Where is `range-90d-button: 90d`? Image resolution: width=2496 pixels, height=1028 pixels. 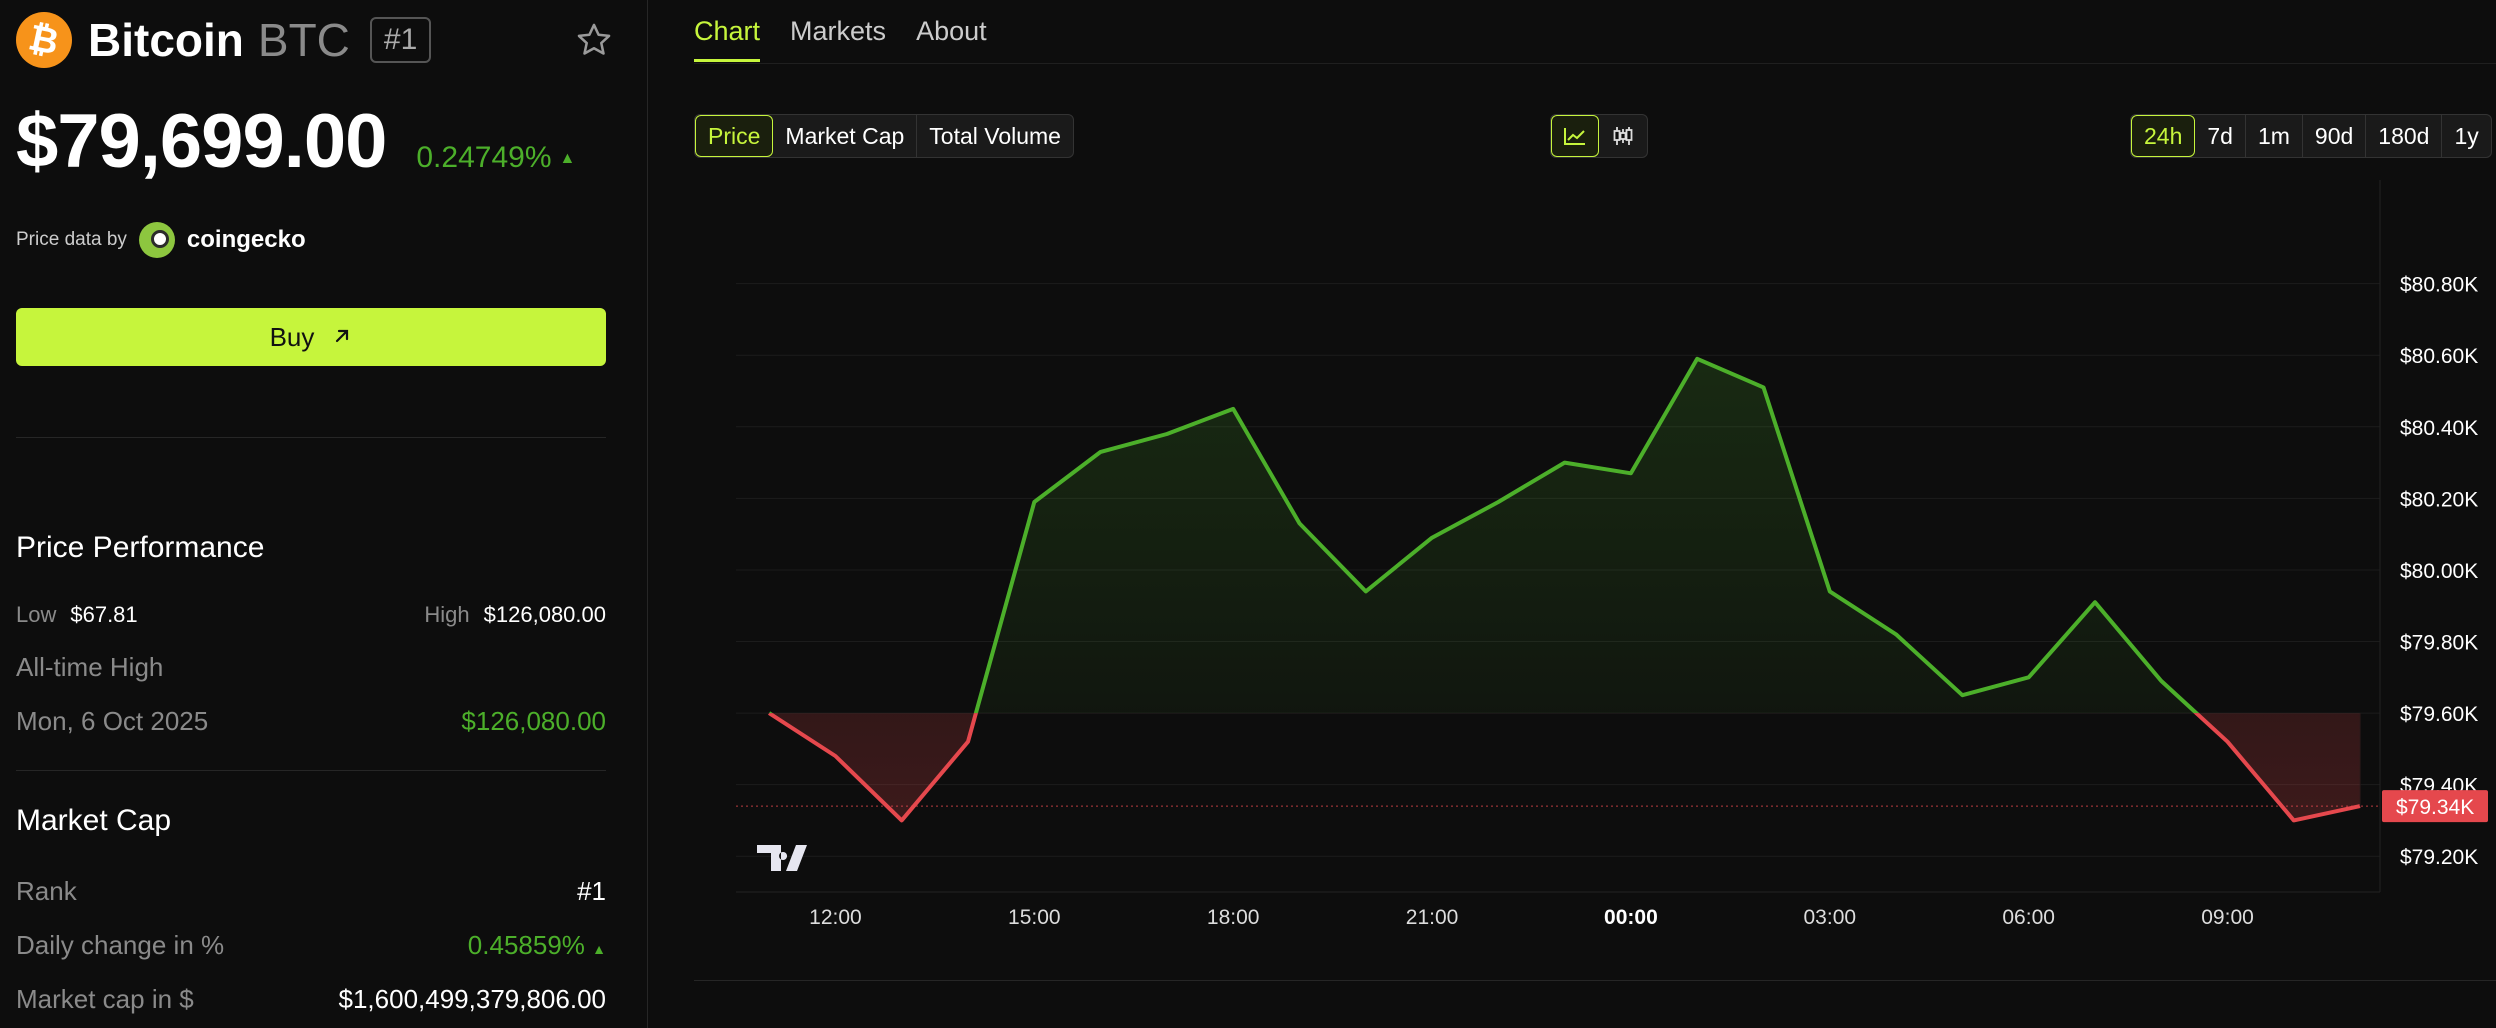 range-90d-button: 90d is located at coordinates (2335, 136).